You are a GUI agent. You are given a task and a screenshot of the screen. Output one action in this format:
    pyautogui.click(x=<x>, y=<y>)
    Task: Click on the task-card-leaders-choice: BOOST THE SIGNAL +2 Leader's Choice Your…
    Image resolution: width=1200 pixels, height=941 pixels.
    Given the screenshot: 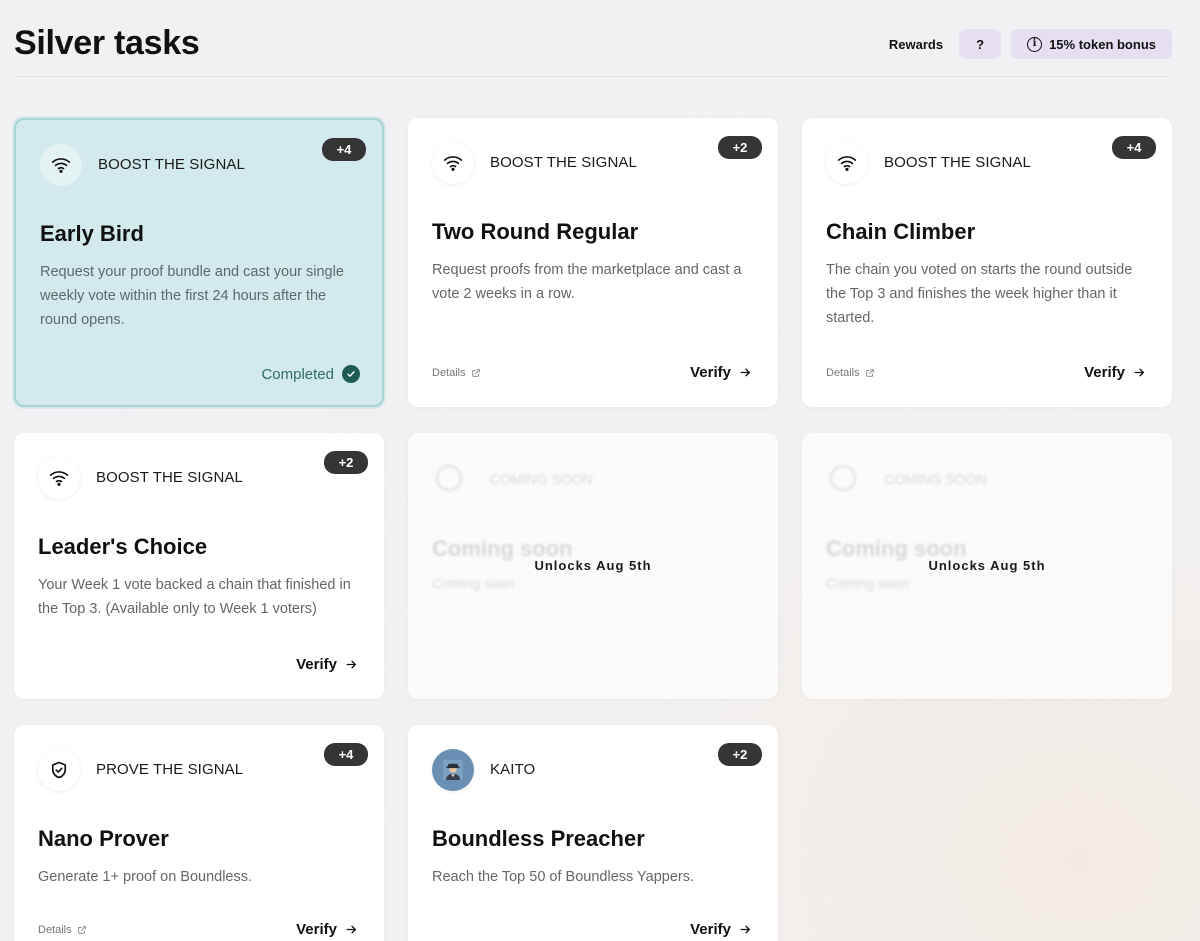 What is the action you would take?
    pyautogui.click(x=199, y=566)
    